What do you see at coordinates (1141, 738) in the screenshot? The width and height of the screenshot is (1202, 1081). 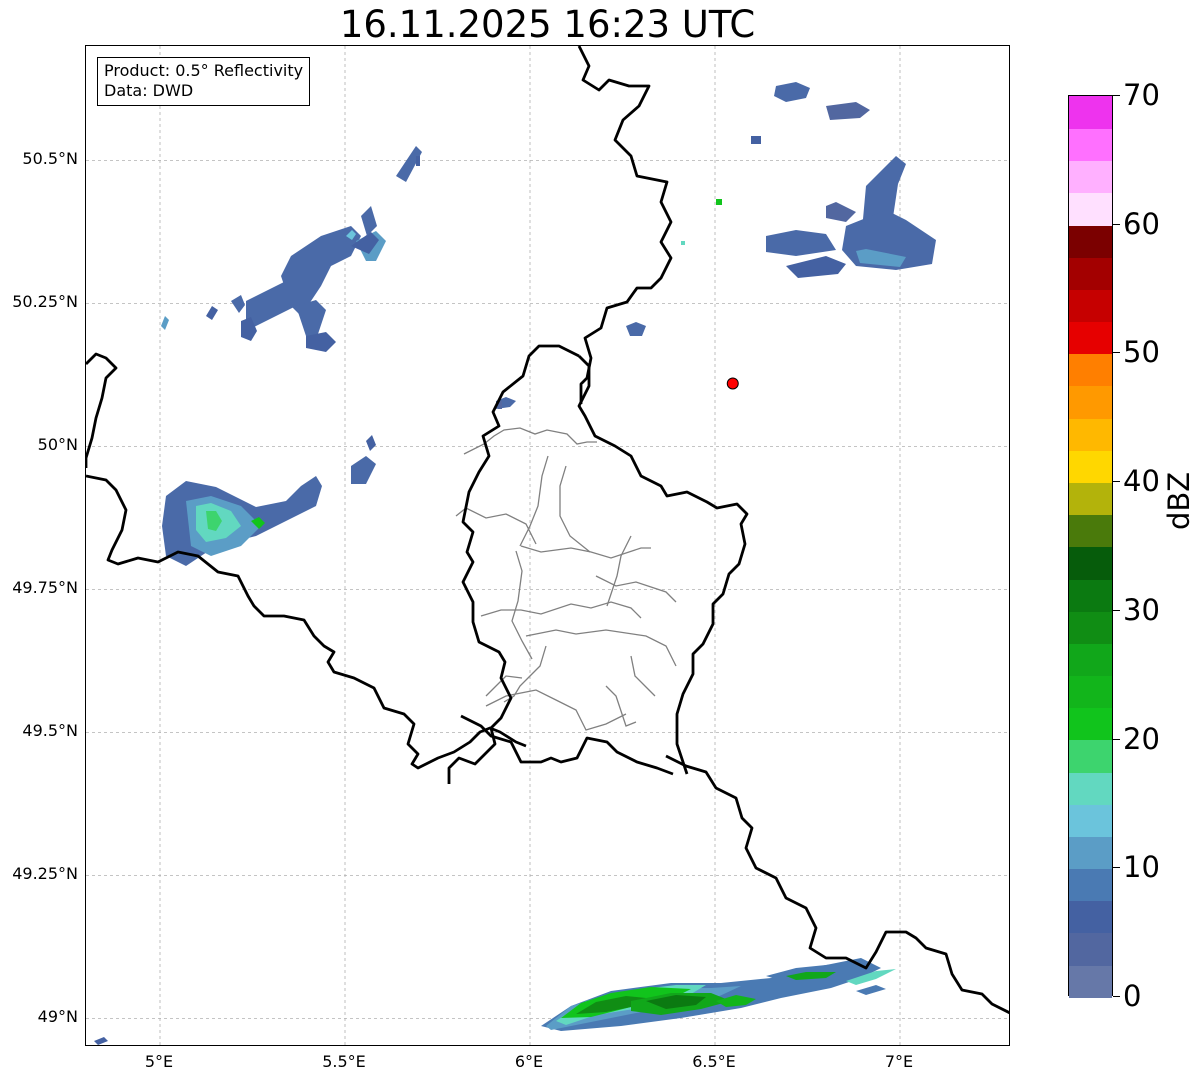 I see `colorbar-tick-label: 20` at bounding box center [1141, 738].